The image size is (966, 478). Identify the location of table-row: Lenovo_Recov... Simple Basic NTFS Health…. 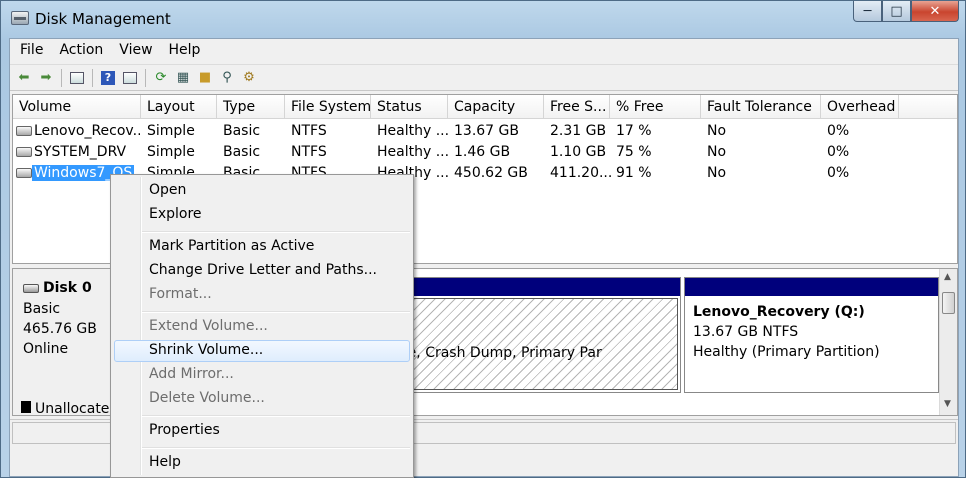
(485, 131).